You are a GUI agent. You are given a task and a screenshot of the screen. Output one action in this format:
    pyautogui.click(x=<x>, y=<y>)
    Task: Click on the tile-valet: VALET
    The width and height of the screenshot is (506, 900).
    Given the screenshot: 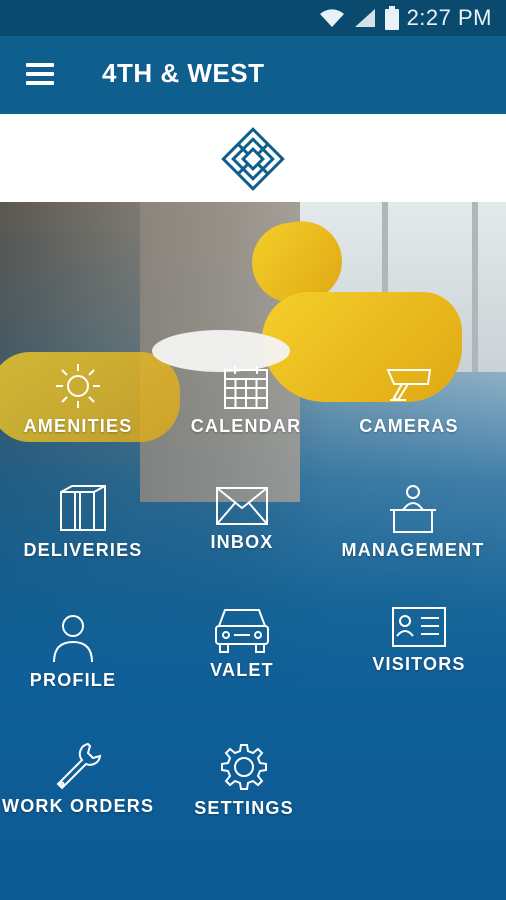 What is the action you would take?
    pyautogui.click(x=242, y=643)
    